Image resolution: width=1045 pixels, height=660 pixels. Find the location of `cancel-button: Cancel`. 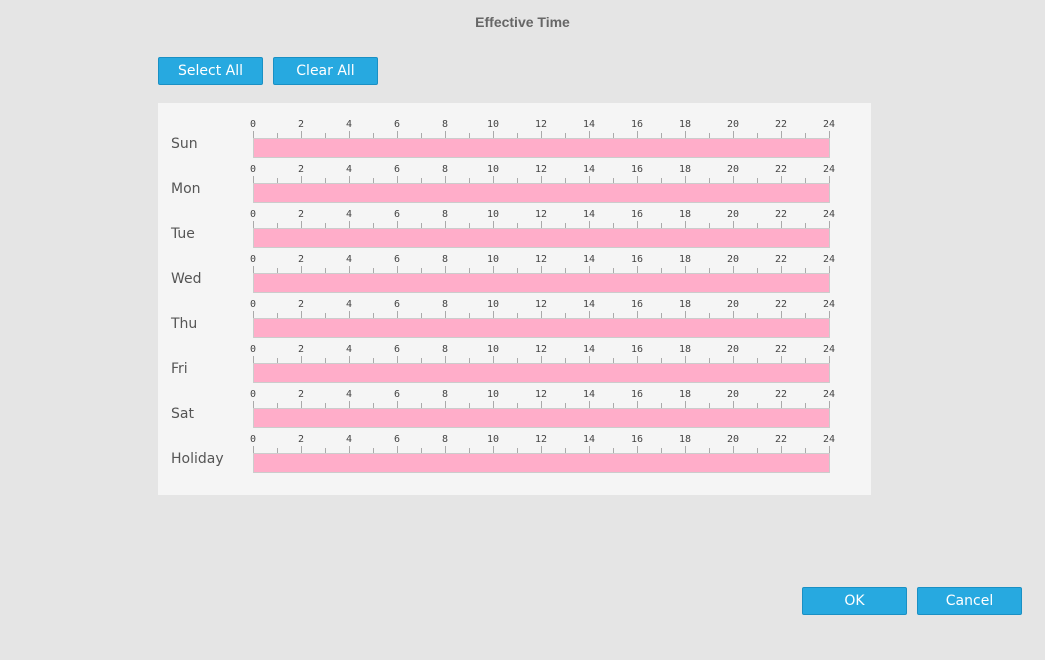

cancel-button: Cancel is located at coordinates (969, 601).